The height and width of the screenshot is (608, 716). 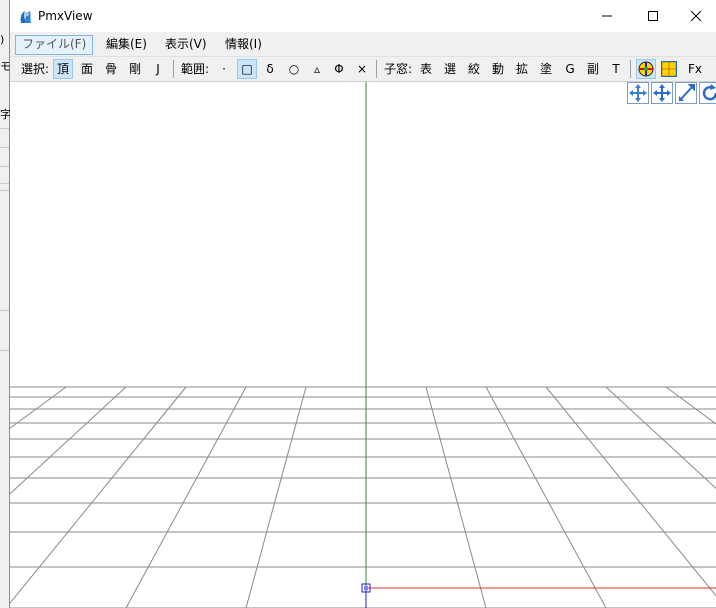 What do you see at coordinates (366, 588) in the screenshot?
I see `origin-marker-center` at bounding box center [366, 588].